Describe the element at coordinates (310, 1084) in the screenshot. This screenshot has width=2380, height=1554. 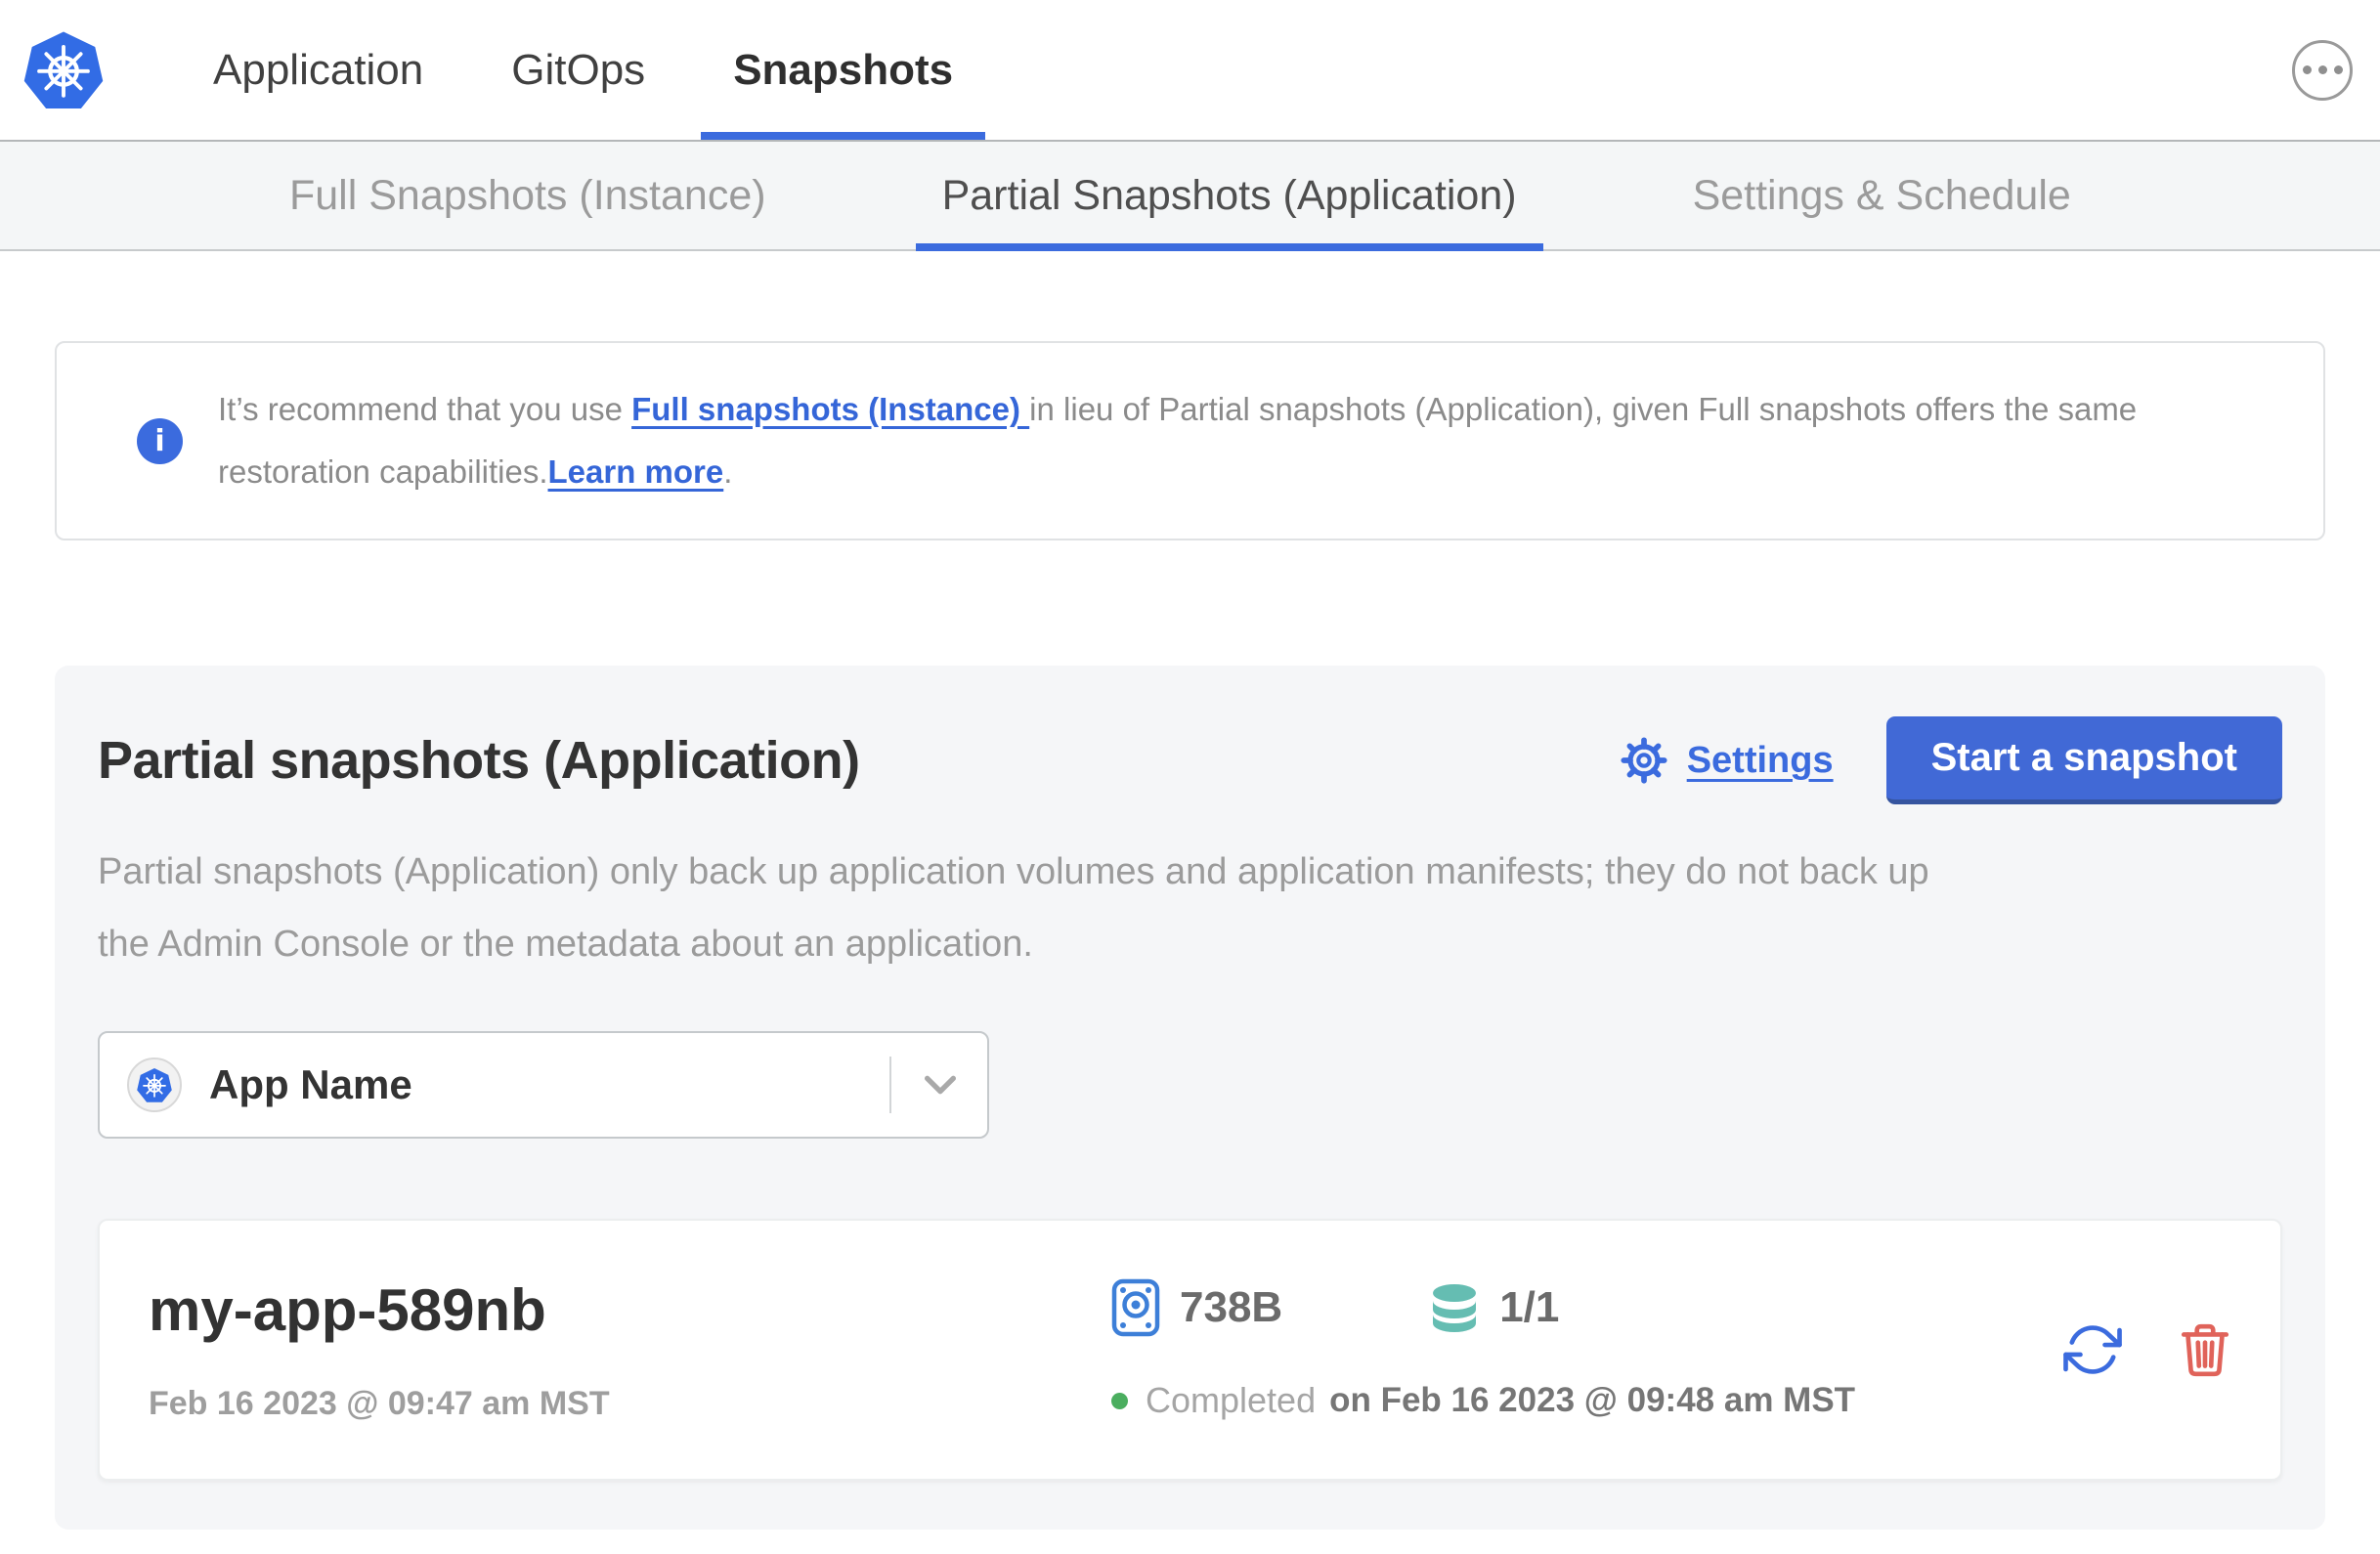
I see `app-select-value: App Name` at that location.